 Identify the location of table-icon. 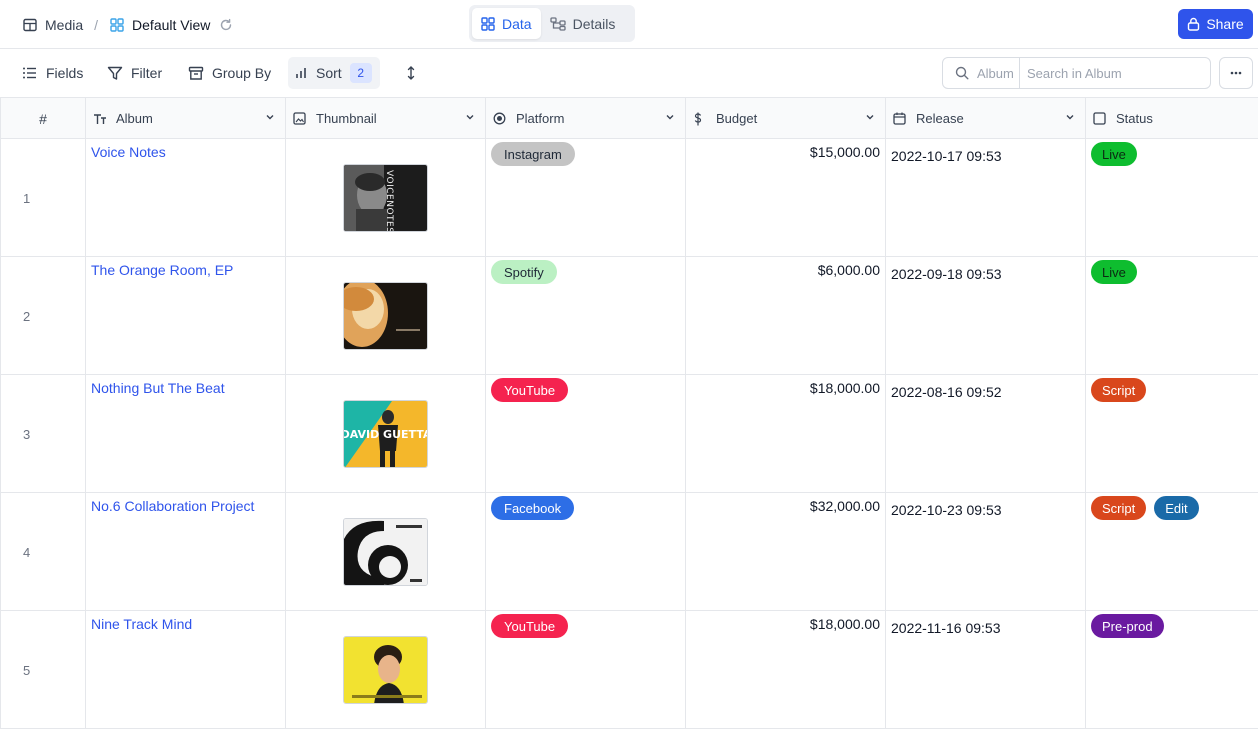
(30, 25).